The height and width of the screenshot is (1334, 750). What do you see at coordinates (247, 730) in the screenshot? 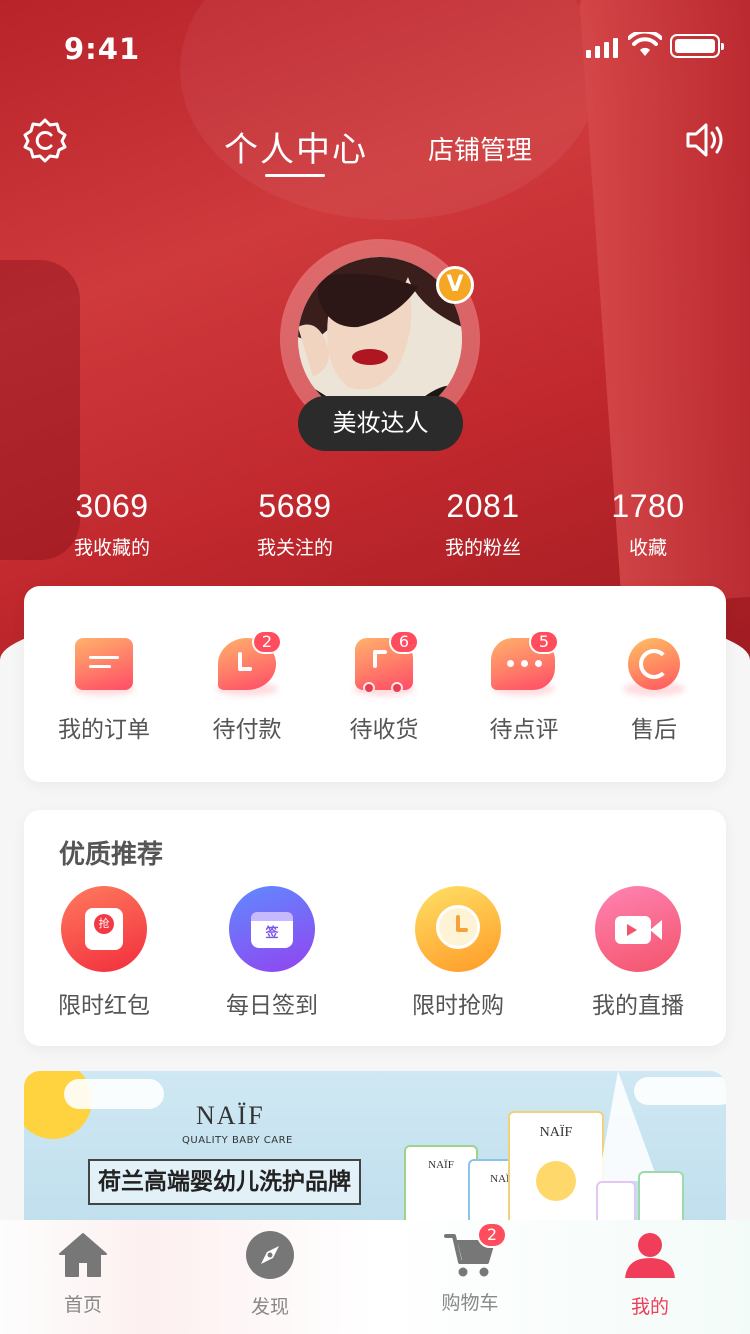
I see `order-label: 待付款` at bounding box center [247, 730].